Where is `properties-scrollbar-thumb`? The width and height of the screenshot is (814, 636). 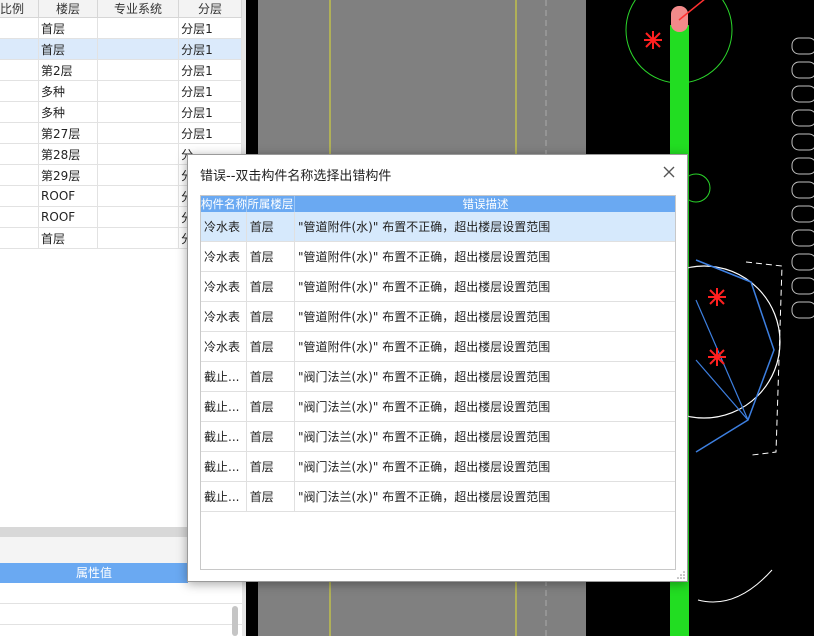 properties-scrollbar-thumb is located at coordinates (235, 621).